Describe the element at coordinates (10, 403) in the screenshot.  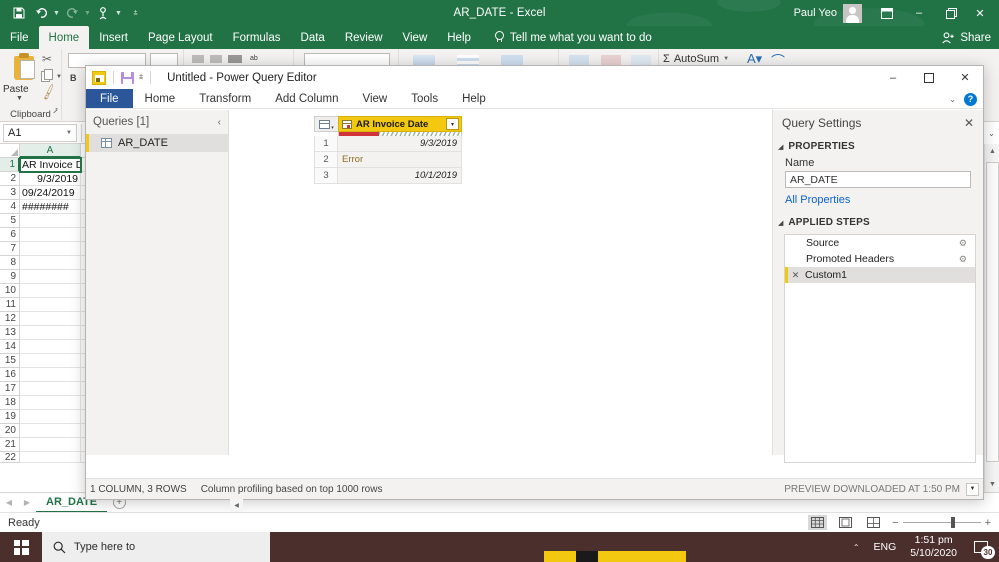
I see `row-header-18: 18` at that location.